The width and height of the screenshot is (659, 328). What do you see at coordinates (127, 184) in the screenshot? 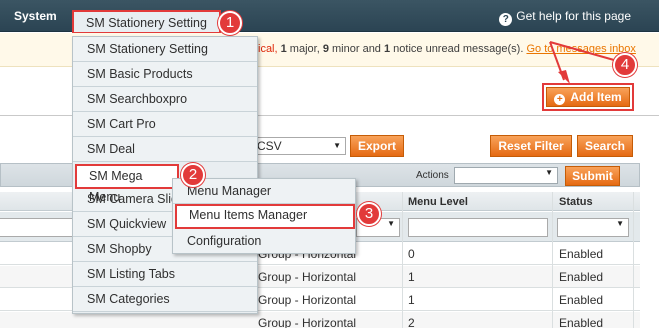
I see `menu-item-sm-mega-menu: SM Mega Menu` at bounding box center [127, 184].